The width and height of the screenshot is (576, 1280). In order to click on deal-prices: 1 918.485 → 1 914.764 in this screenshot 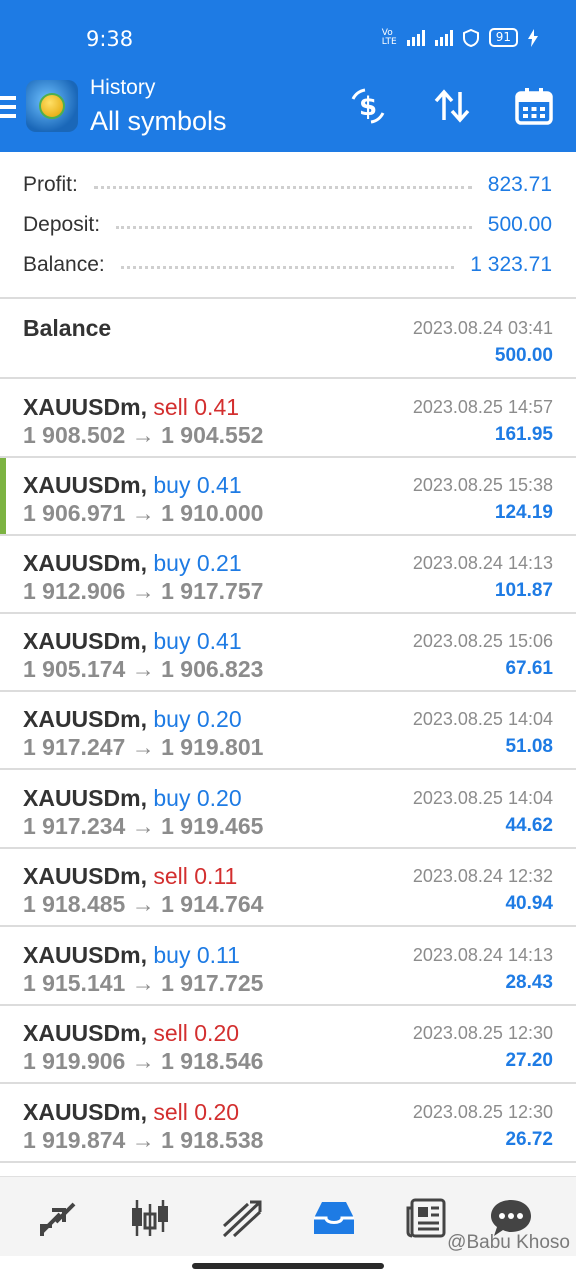, I will do `click(143, 904)`.